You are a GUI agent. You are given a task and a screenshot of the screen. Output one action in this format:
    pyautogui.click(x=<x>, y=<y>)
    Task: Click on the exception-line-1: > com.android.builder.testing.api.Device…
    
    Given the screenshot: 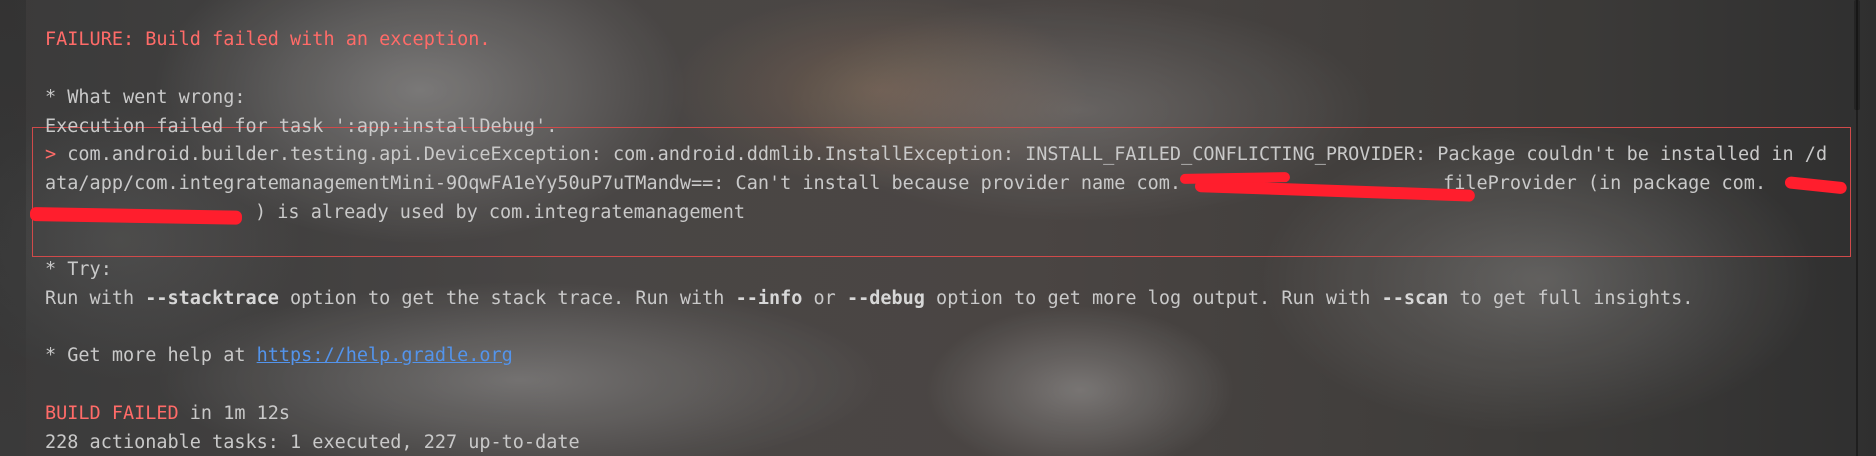 What is the action you would take?
    pyautogui.click(x=936, y=154)
    